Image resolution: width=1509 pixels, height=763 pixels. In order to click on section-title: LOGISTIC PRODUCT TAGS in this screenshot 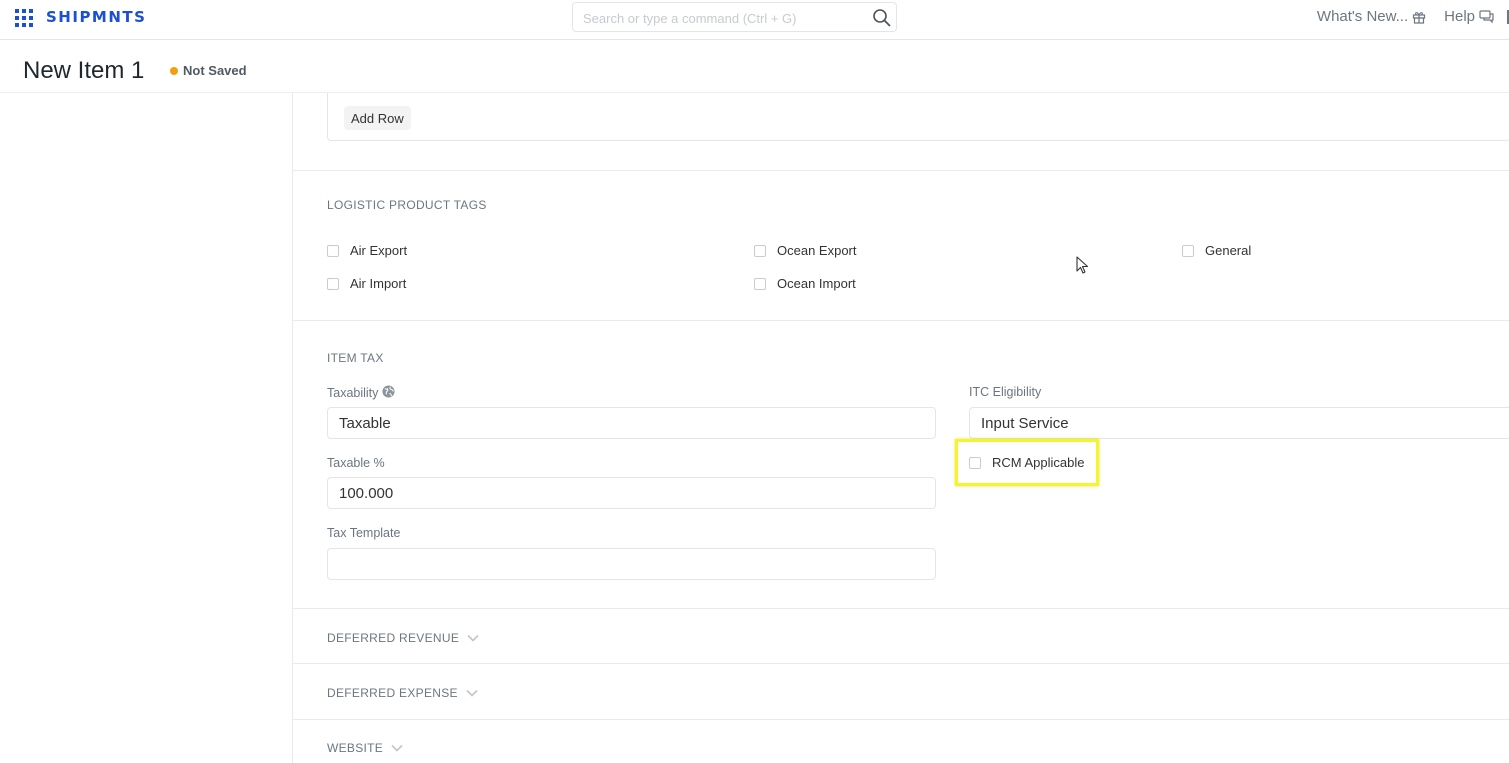, I will do `click(407, 205)`.